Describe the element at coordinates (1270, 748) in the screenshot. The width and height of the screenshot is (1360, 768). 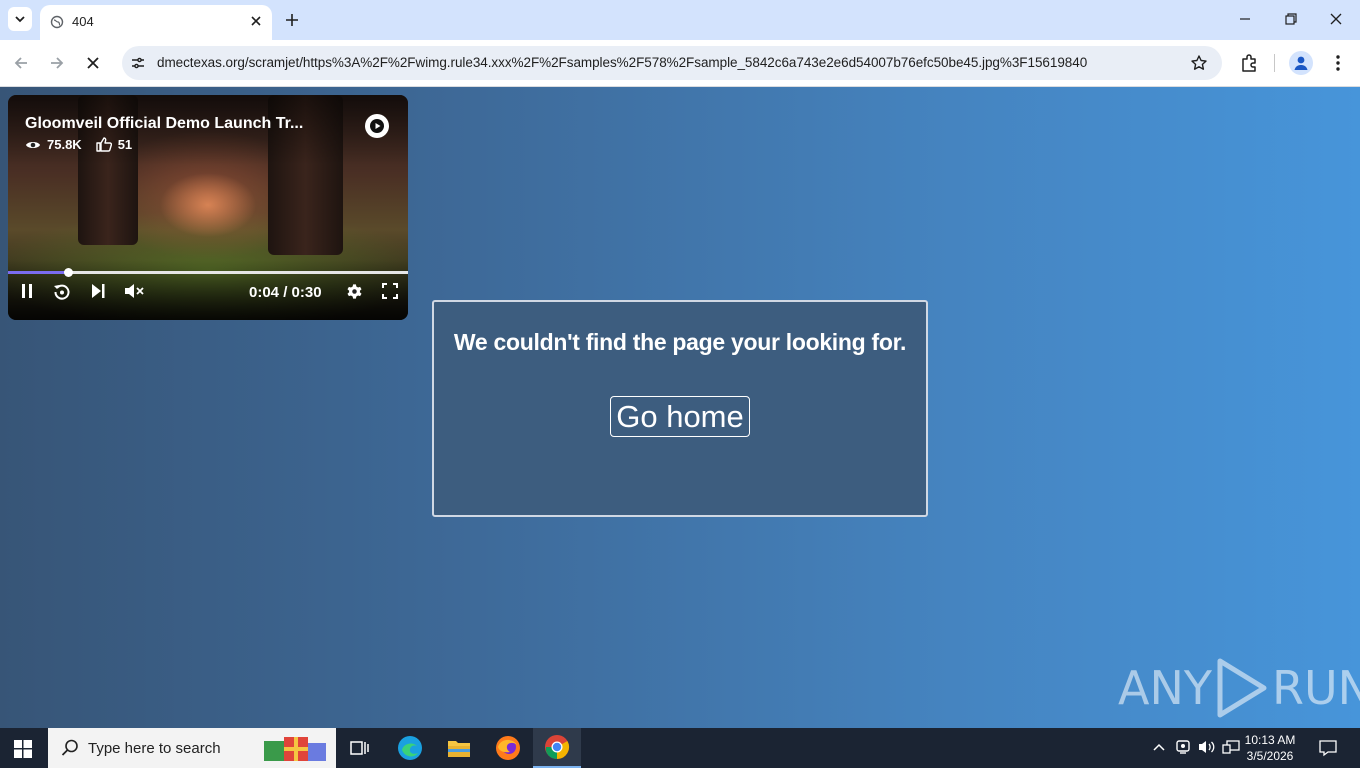
I see `system-clock: 10:13 AM 3/5/2026` at that location.